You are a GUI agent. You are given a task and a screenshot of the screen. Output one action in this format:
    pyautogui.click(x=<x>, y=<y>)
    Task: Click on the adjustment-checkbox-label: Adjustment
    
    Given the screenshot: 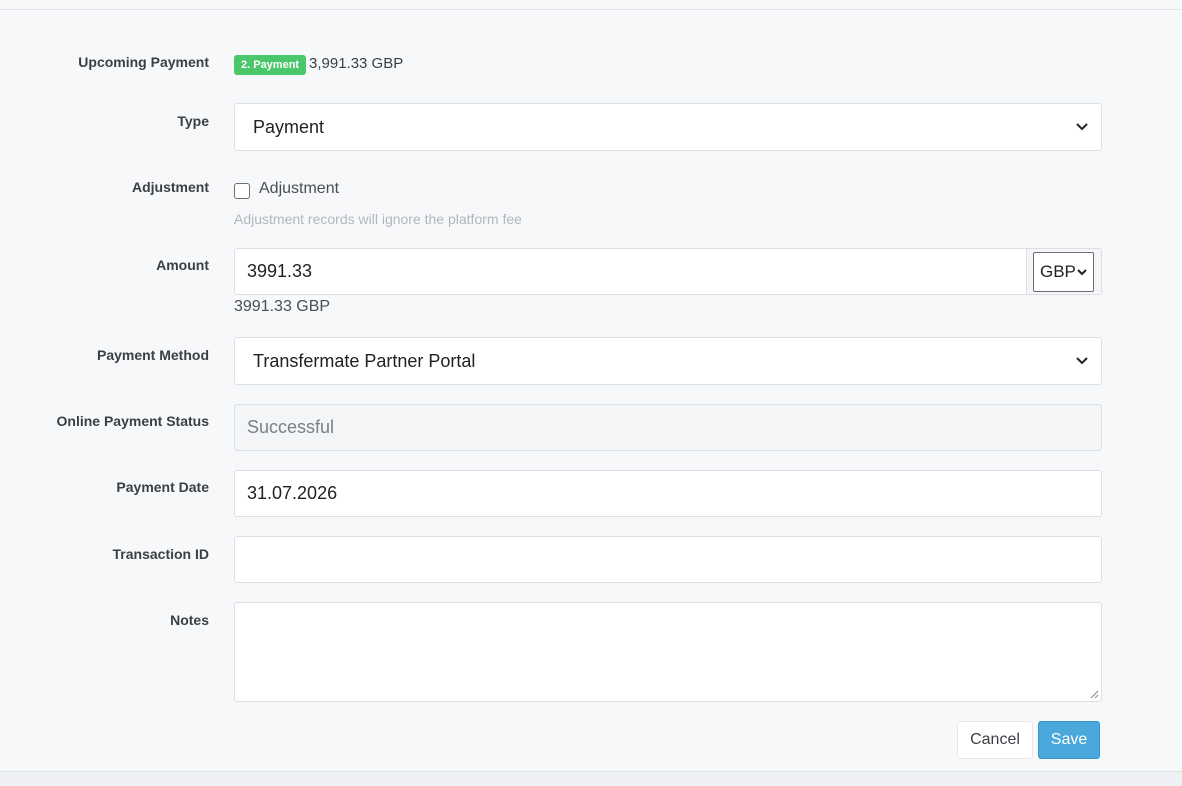 What is the action you would take?
    pyautogui.click(x=299, y=189)
    